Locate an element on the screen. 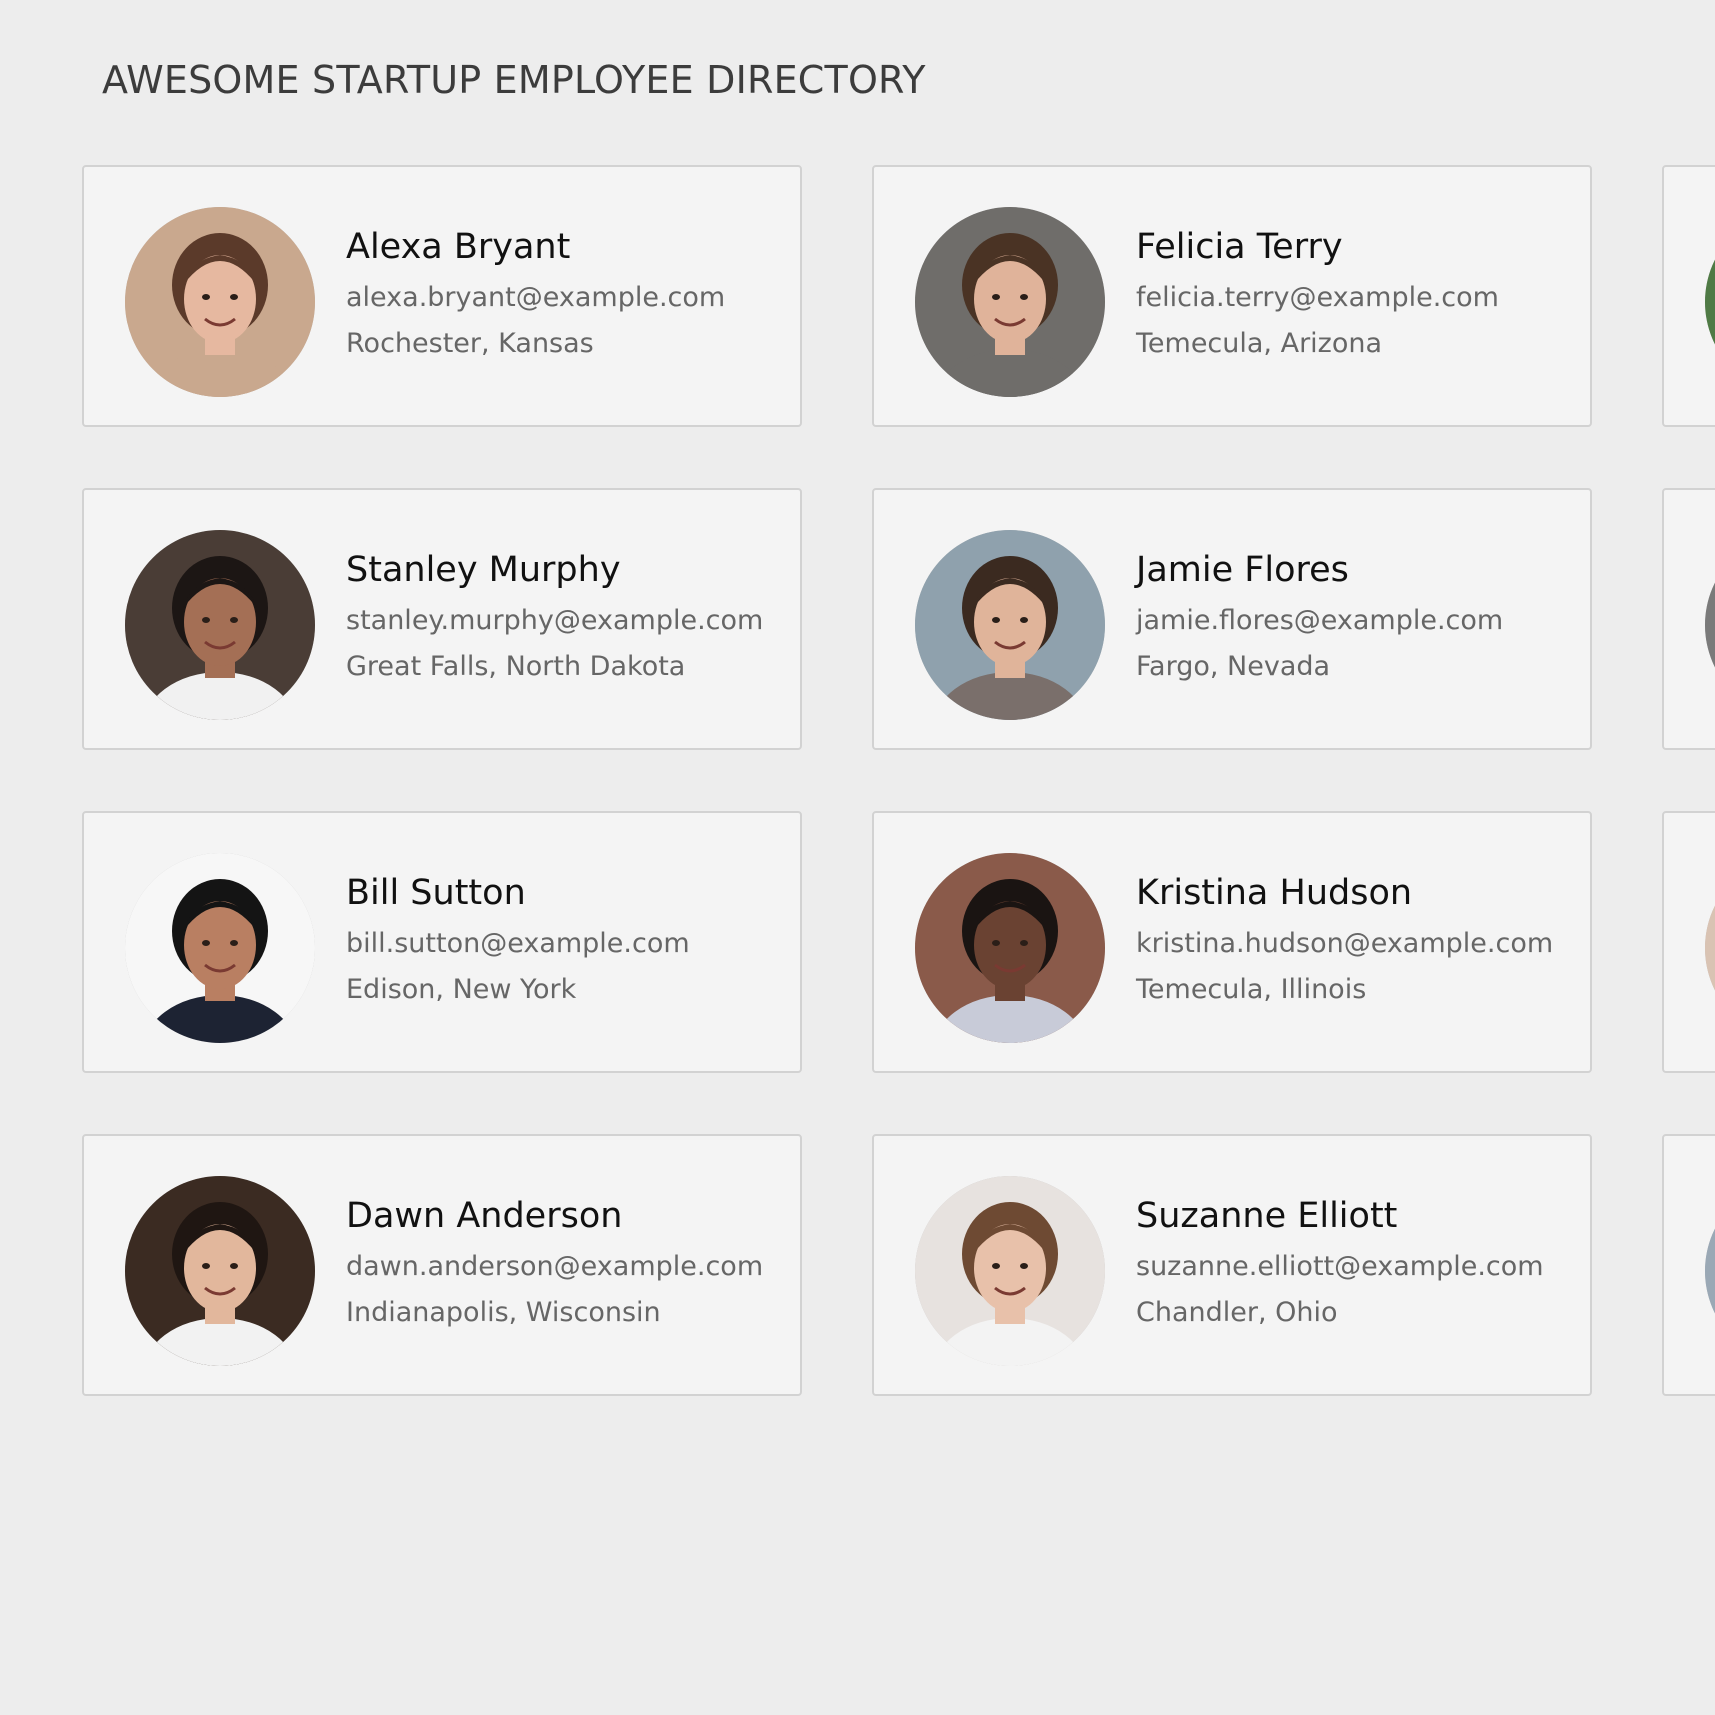 This screenshot has height=1715, width=1715. employee-location: Chandler, Ohio is located at coordinates (1237, 1312).